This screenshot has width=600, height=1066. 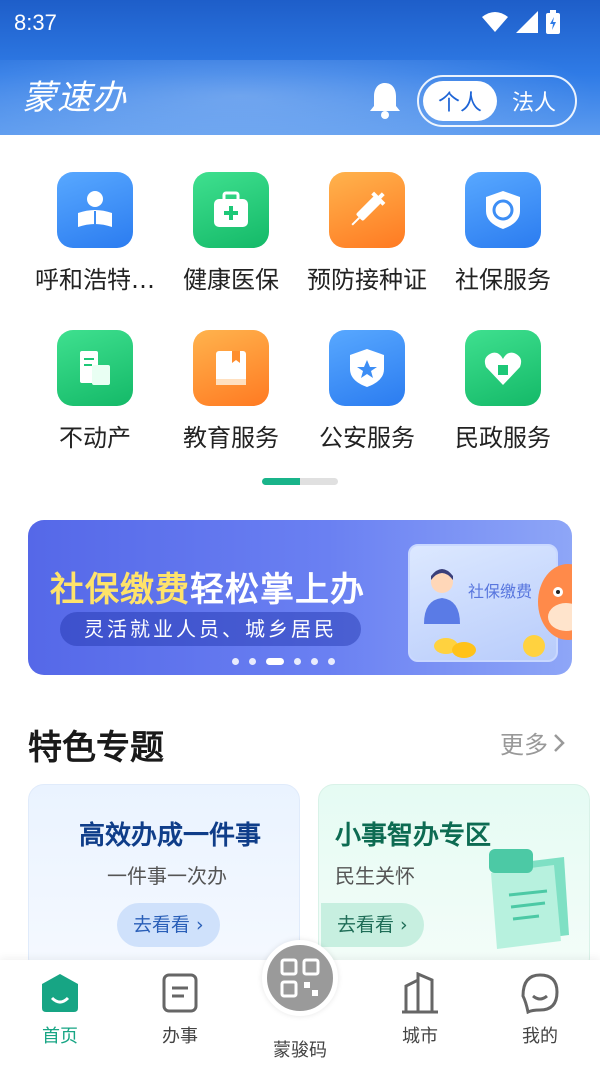 What do you see at coordinates (540, 1036) in the screenshot?
I see `nav-mine-label: 我的` at bounding box center [540, 1036].